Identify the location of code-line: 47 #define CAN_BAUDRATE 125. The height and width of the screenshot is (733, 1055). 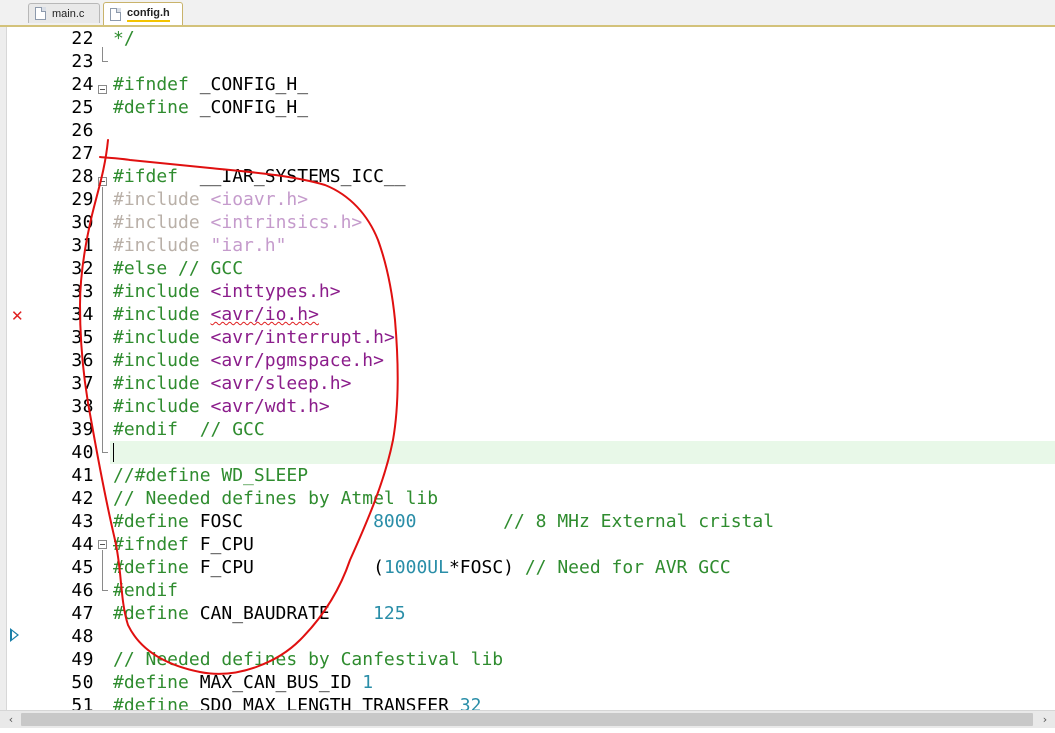
(527, 613).